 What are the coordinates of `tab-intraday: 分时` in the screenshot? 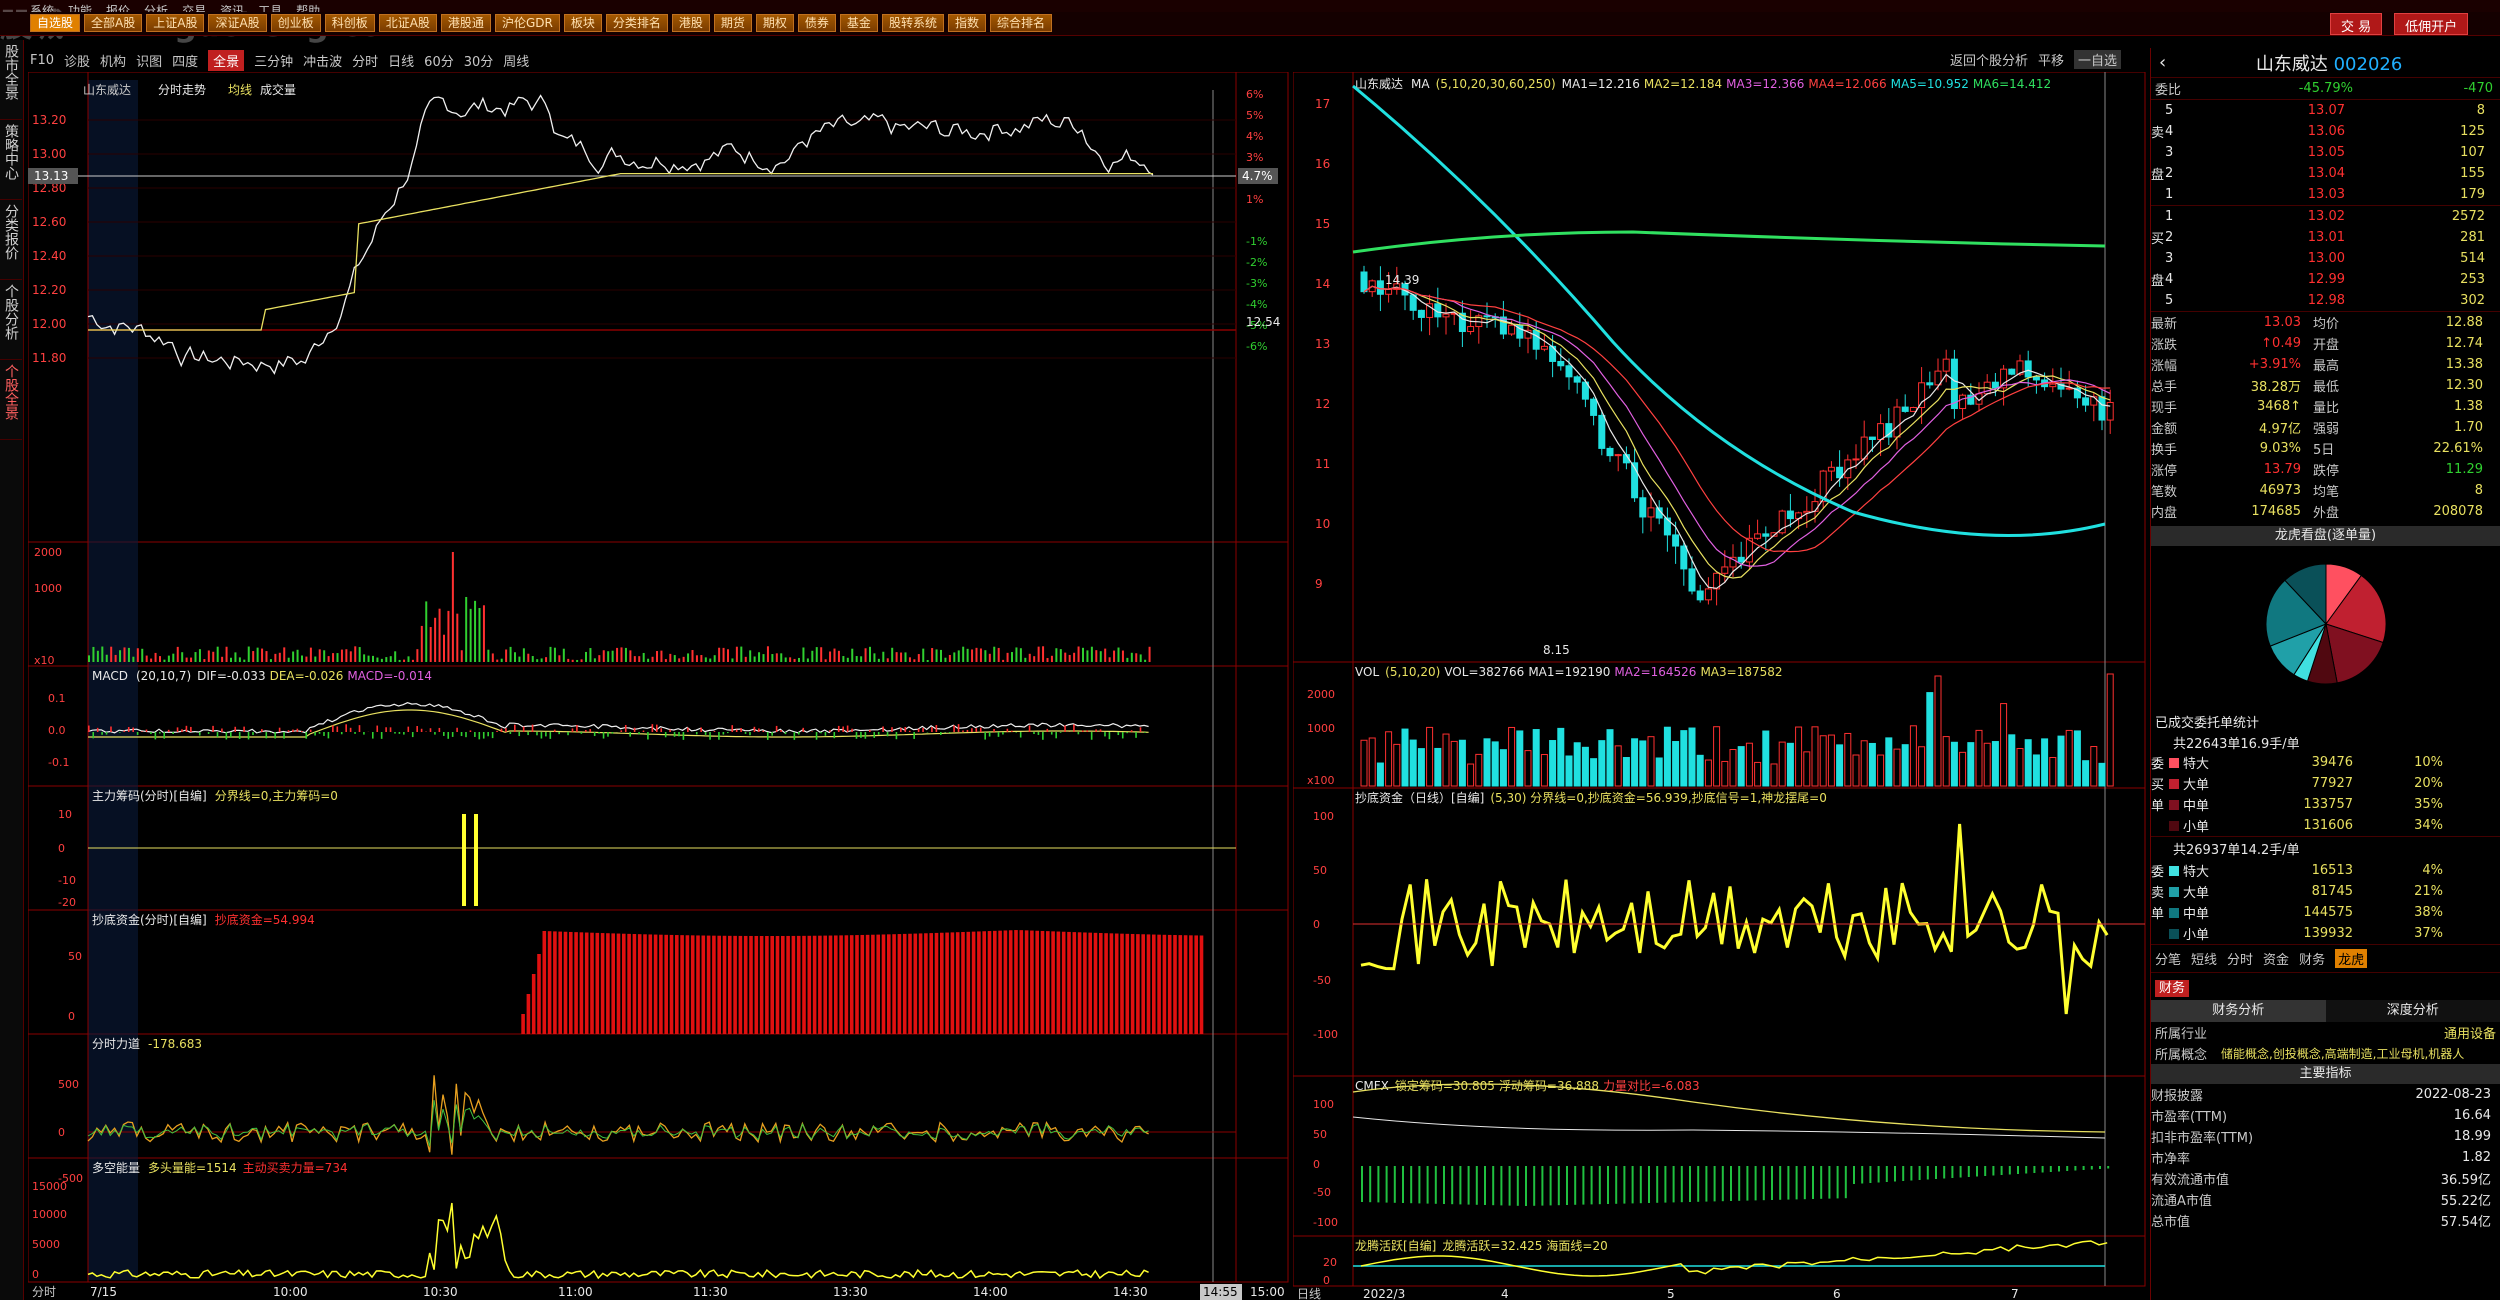 It's located at (365, 60).